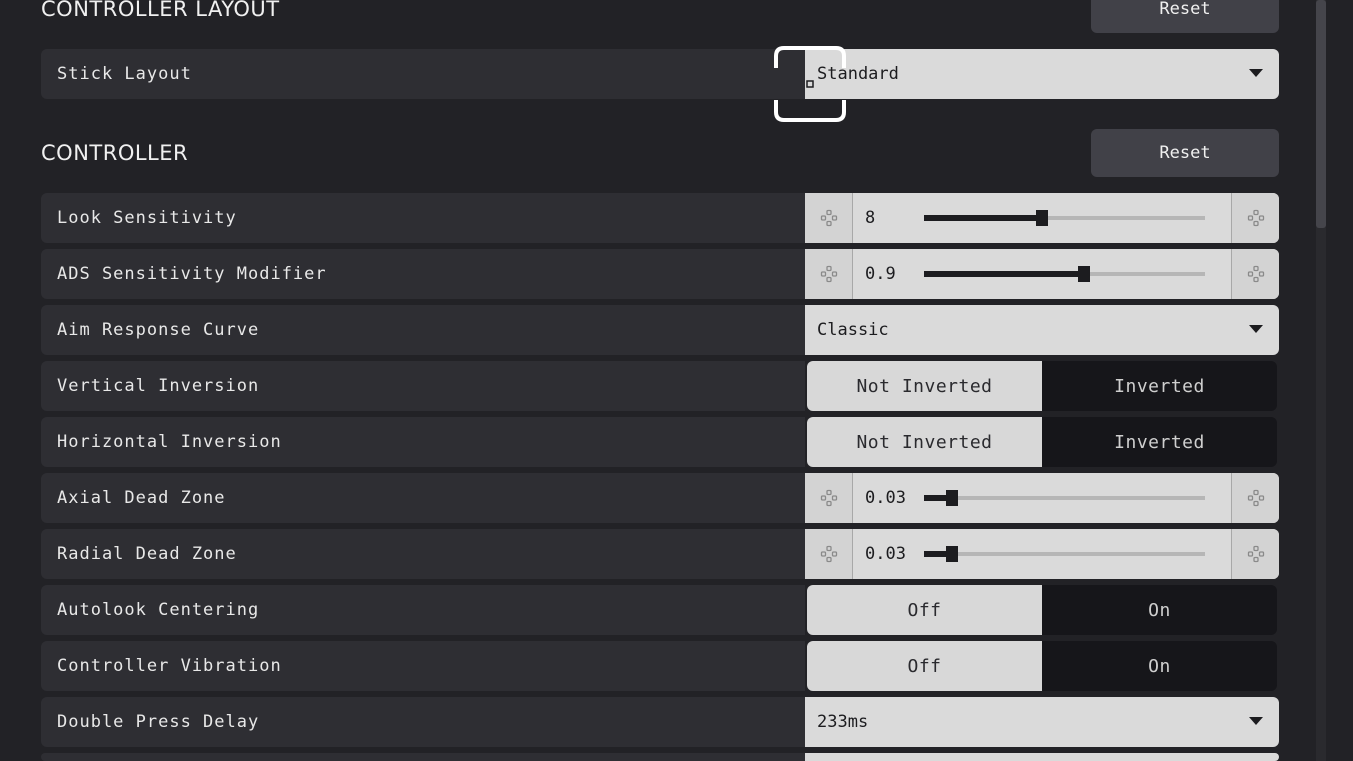 The width and height of the screenshot is (1353, 761). What do you see at coordinates (423, 498) in the screenshot?
I see `setting-label: Axial Dead Zone` at bounding box center [423, 498].